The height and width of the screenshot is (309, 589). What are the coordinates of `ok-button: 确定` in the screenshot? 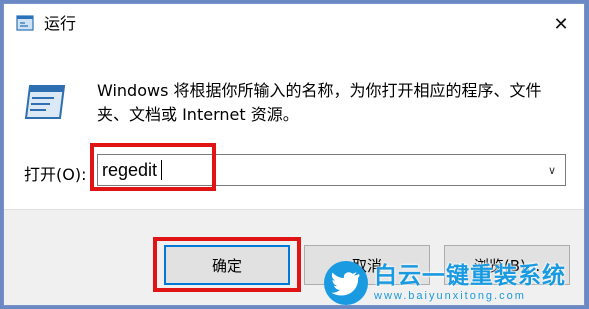 It's located at (227, 265).